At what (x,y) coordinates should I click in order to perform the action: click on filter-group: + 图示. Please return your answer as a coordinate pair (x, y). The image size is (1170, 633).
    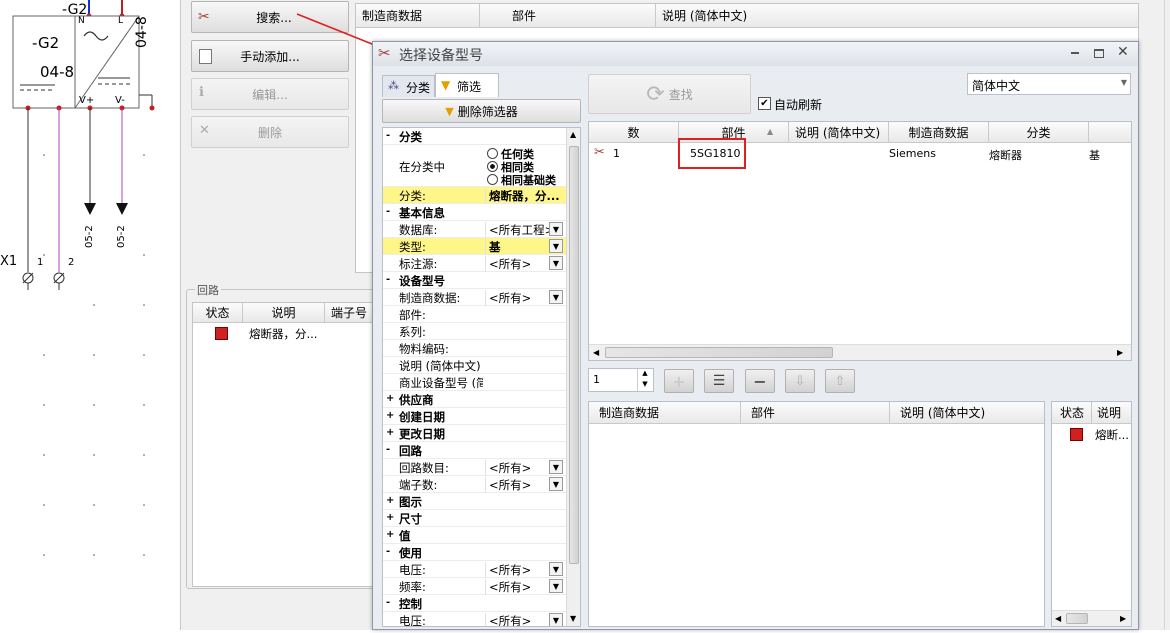
    Looking at the image, I should click on (474, 501).